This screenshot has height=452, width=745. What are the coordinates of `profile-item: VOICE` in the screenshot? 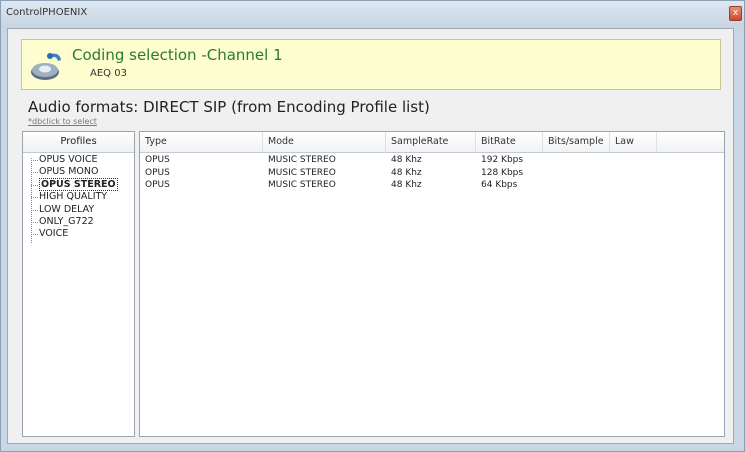 It's located at (79, 234).